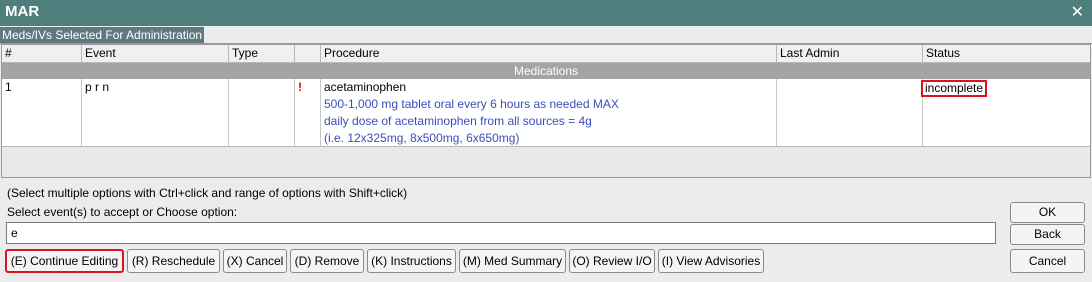 The image size is (1092, 282). What do you see at coordinates (365, 87) in the screenshot?
I see `procedure-name: acetaminophen` at bounding box center [365, 87].